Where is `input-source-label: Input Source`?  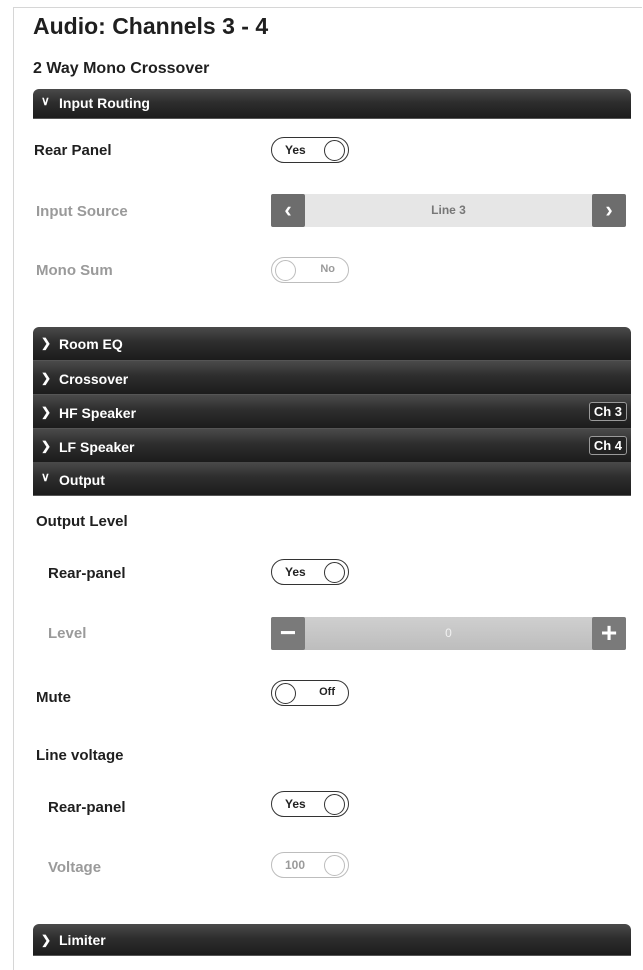 input-source-label: Input Source is located at coordinates (82, 211).